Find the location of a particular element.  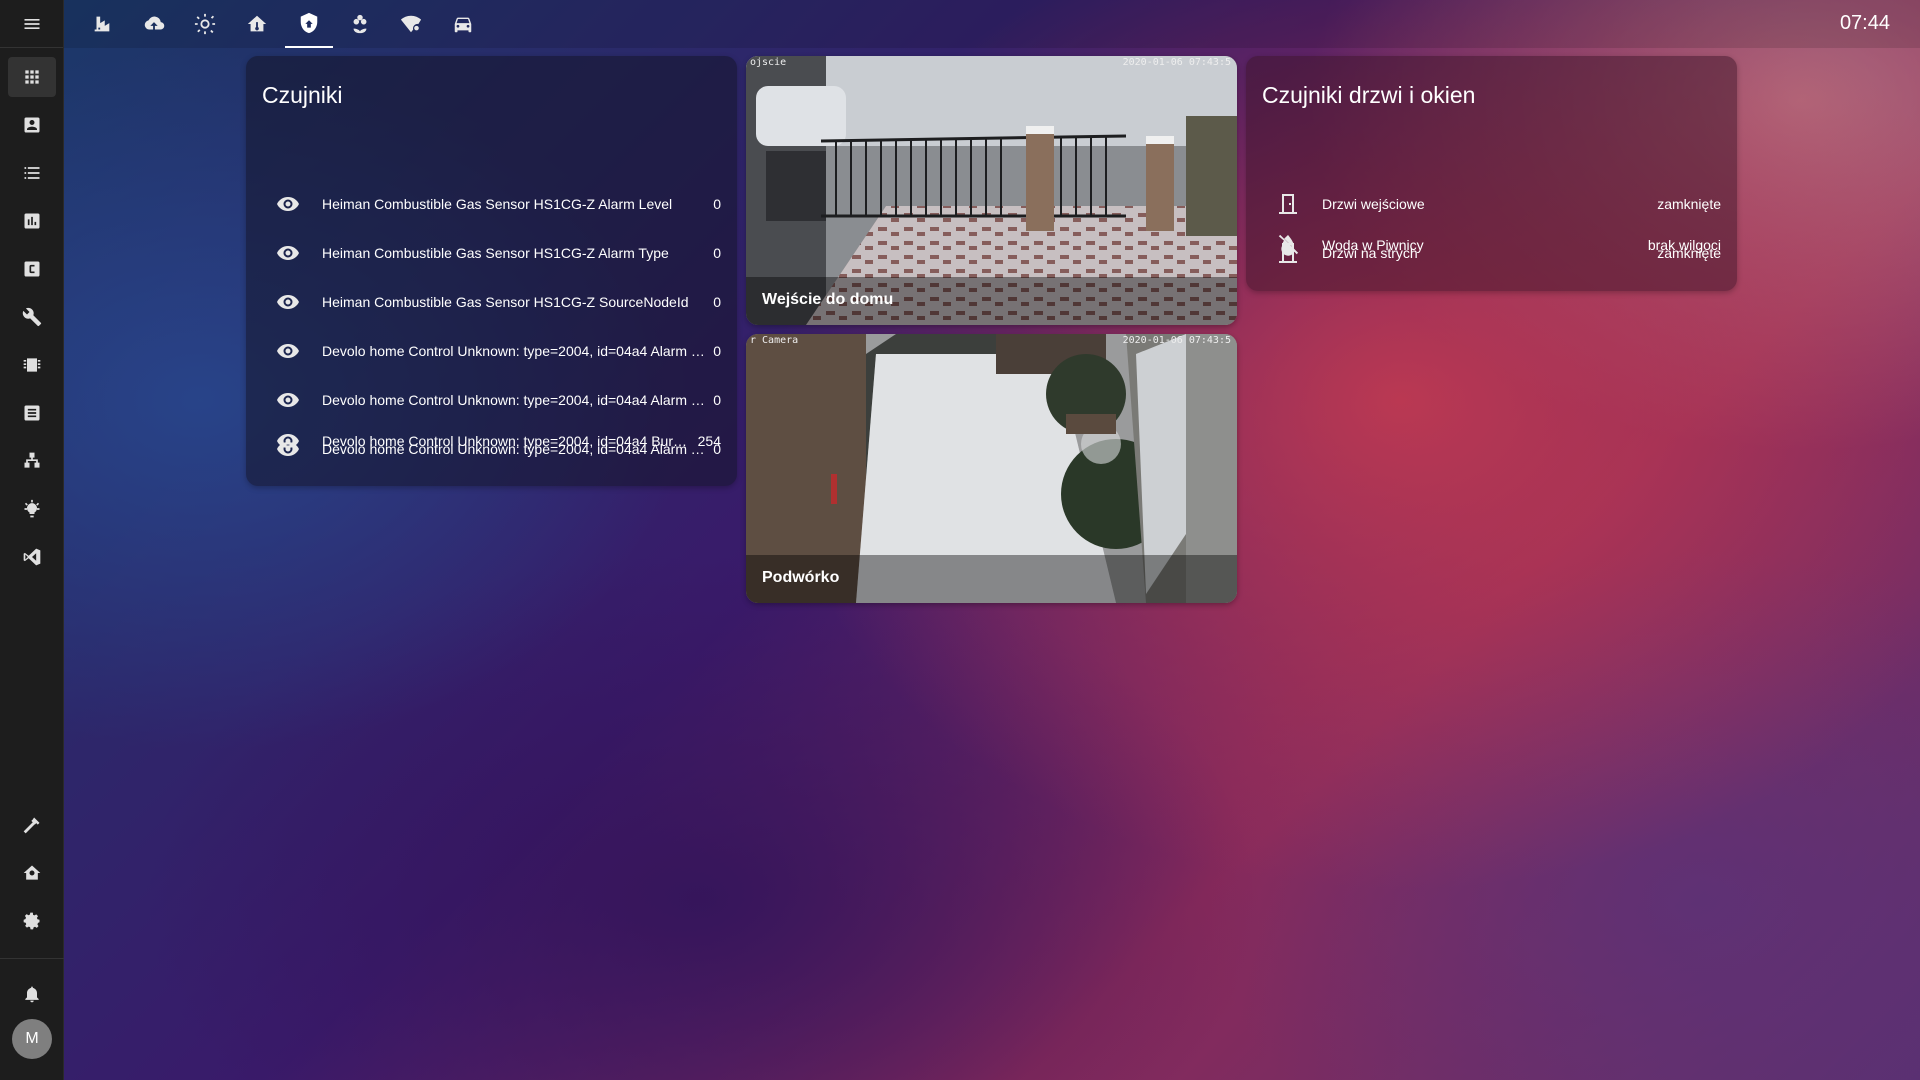

sitemap-icon is located at coordinates (32, 460).